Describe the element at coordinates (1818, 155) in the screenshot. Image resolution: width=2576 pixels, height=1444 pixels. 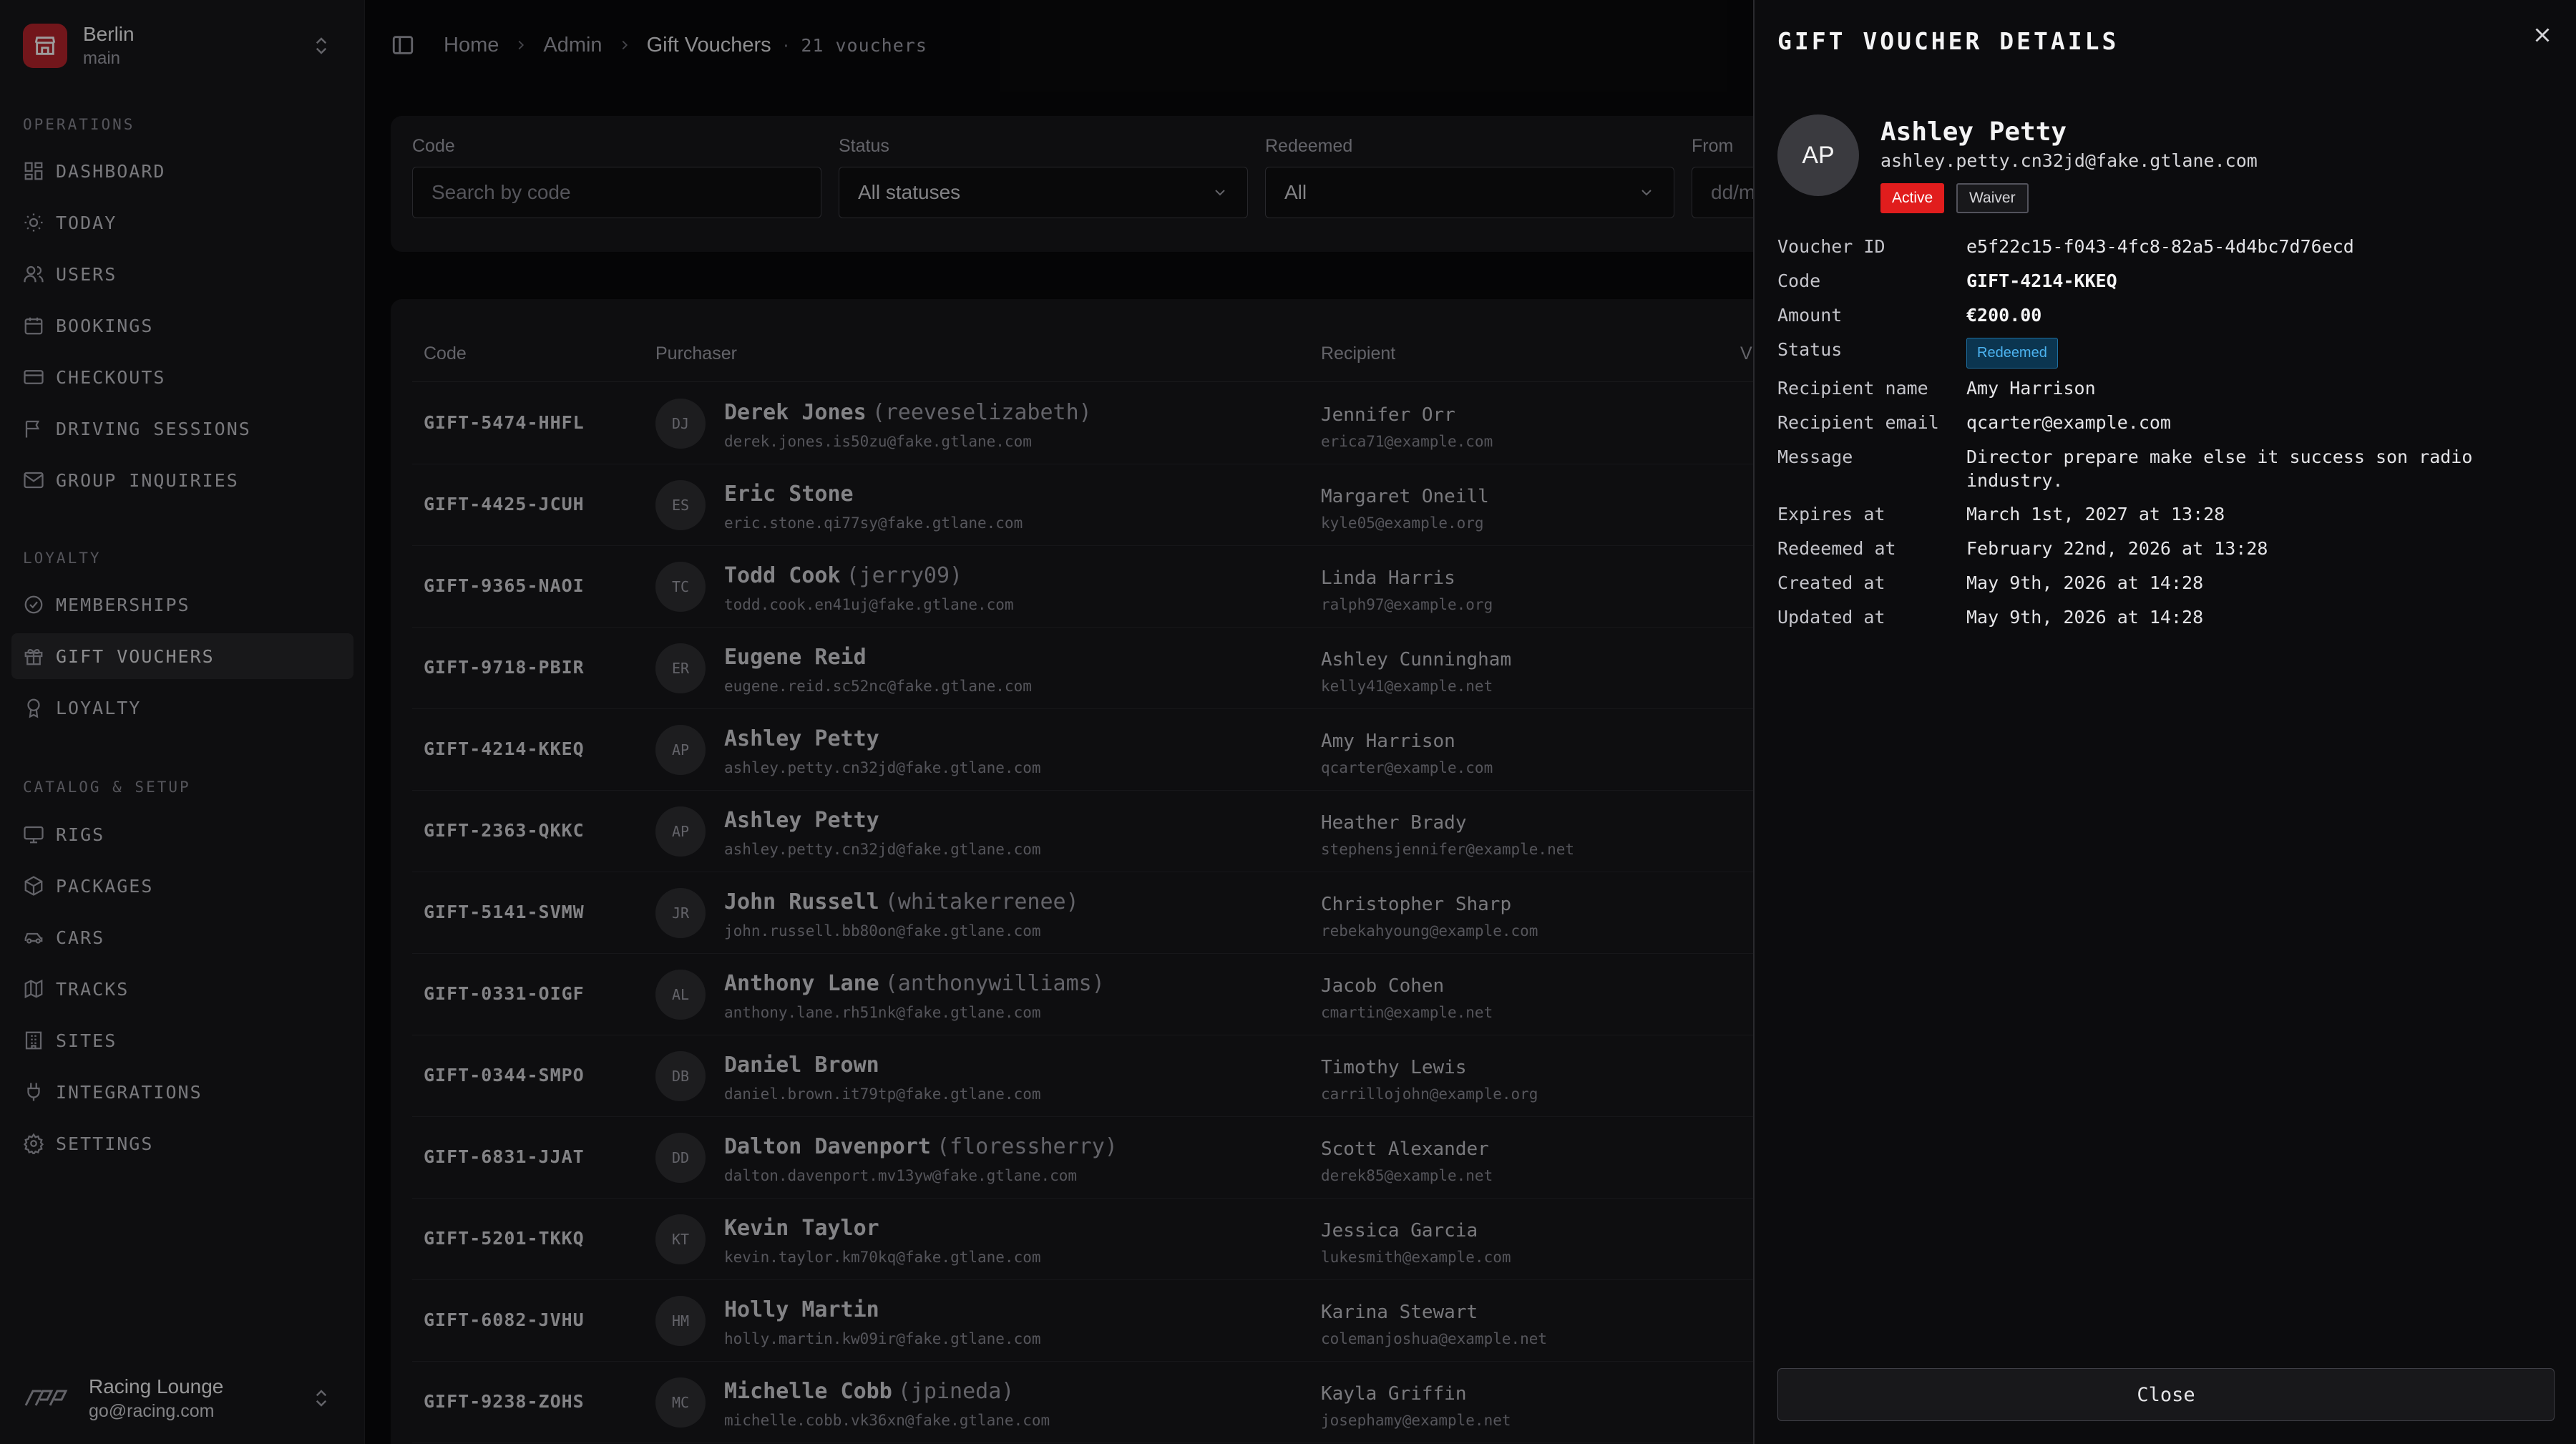
I see `avatar: AP` at that location.